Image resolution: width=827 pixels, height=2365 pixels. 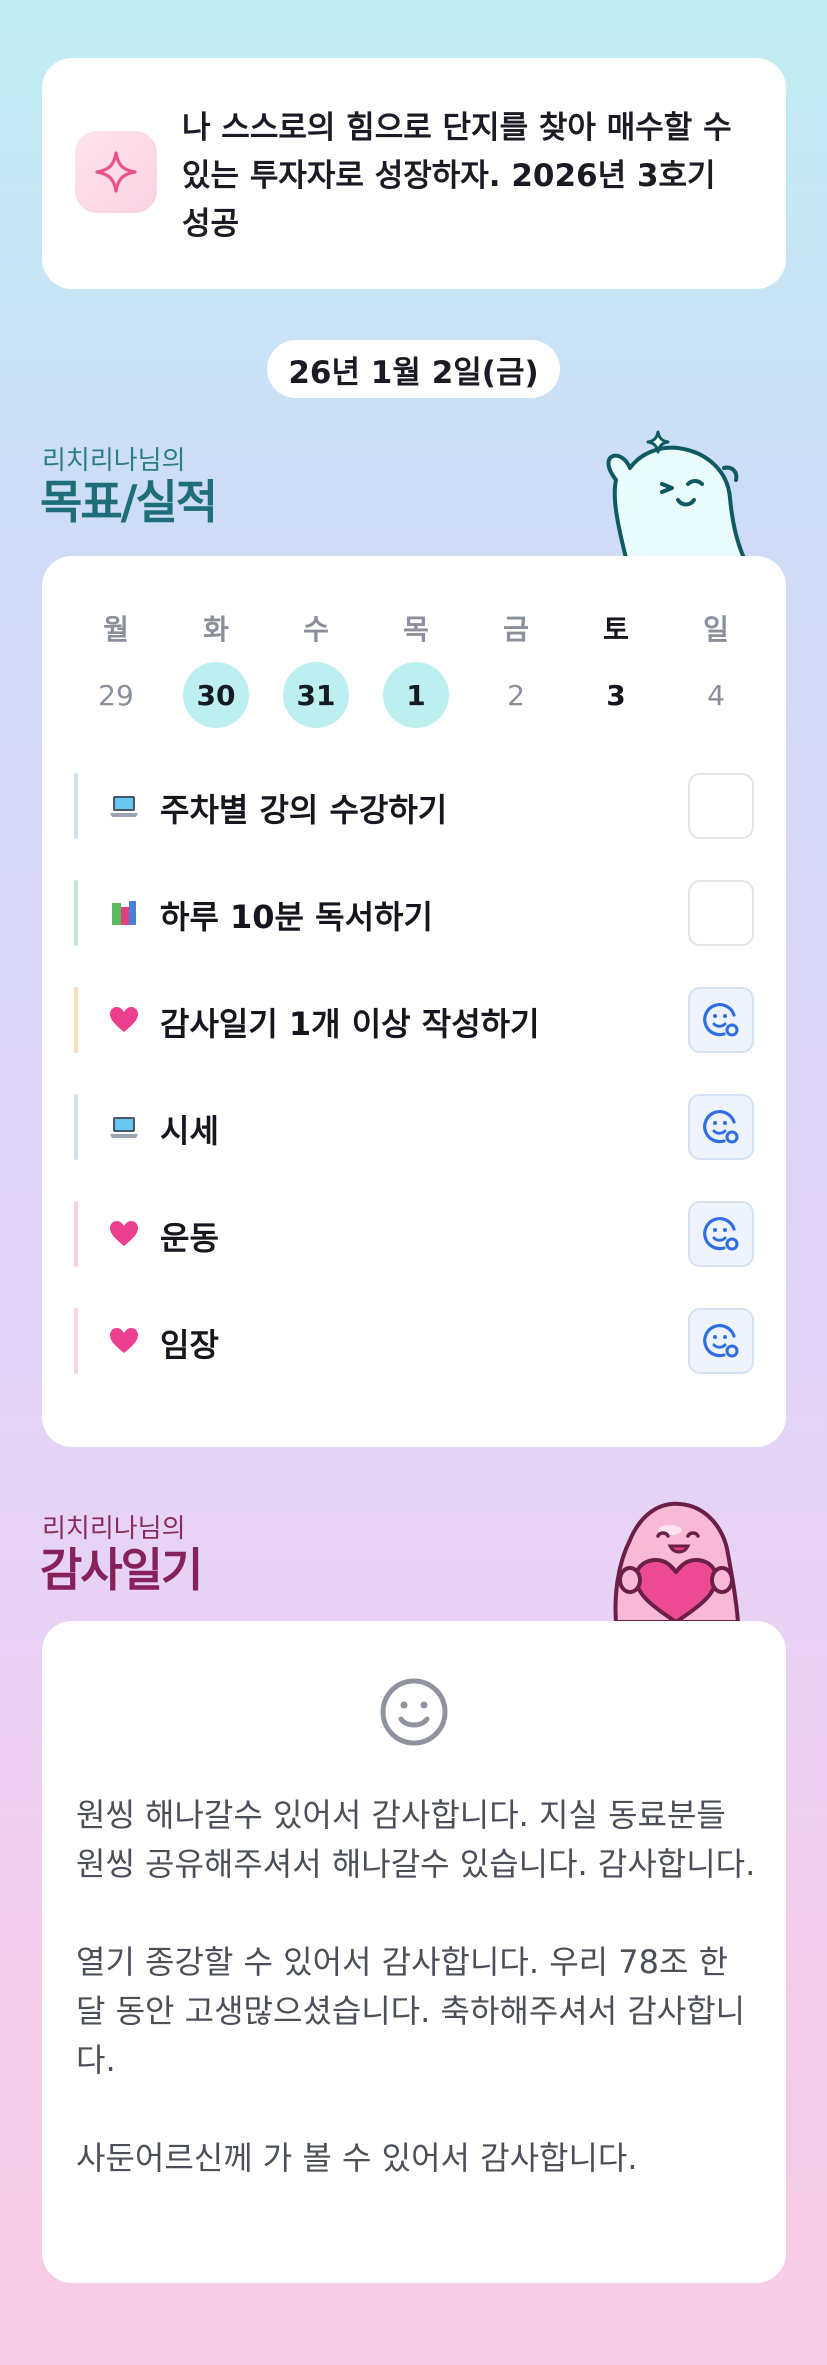 I want to click on task-label: 시세, so click(x=189, y=1131).